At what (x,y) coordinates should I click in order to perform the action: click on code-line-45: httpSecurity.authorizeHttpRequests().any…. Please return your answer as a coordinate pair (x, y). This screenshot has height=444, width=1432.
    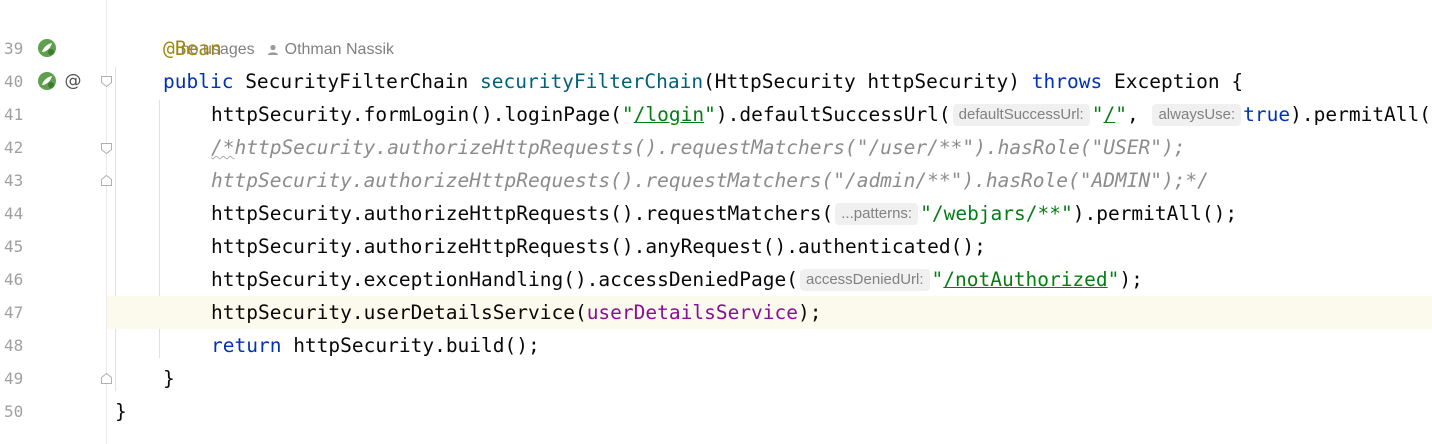
    Looking at the image, I should click on (769, 246).